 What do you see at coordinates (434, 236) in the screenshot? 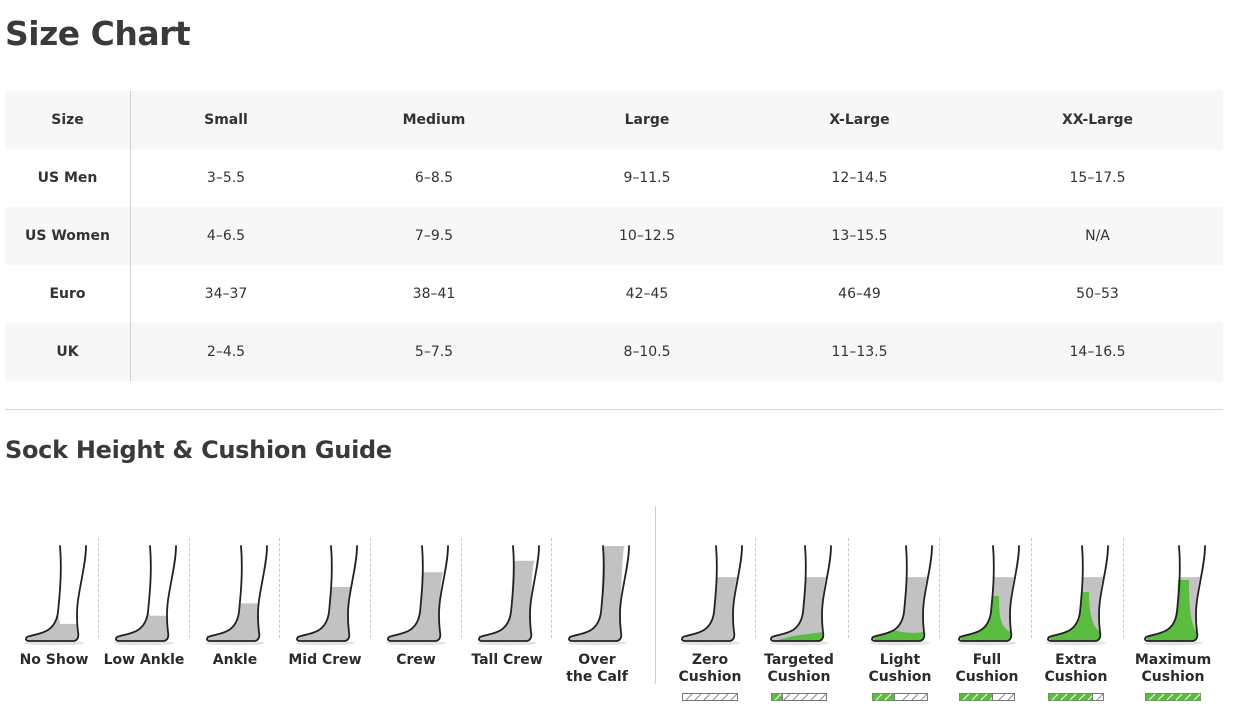
I see `table-cell: 7–9.5` at bounding box center [434, 236].